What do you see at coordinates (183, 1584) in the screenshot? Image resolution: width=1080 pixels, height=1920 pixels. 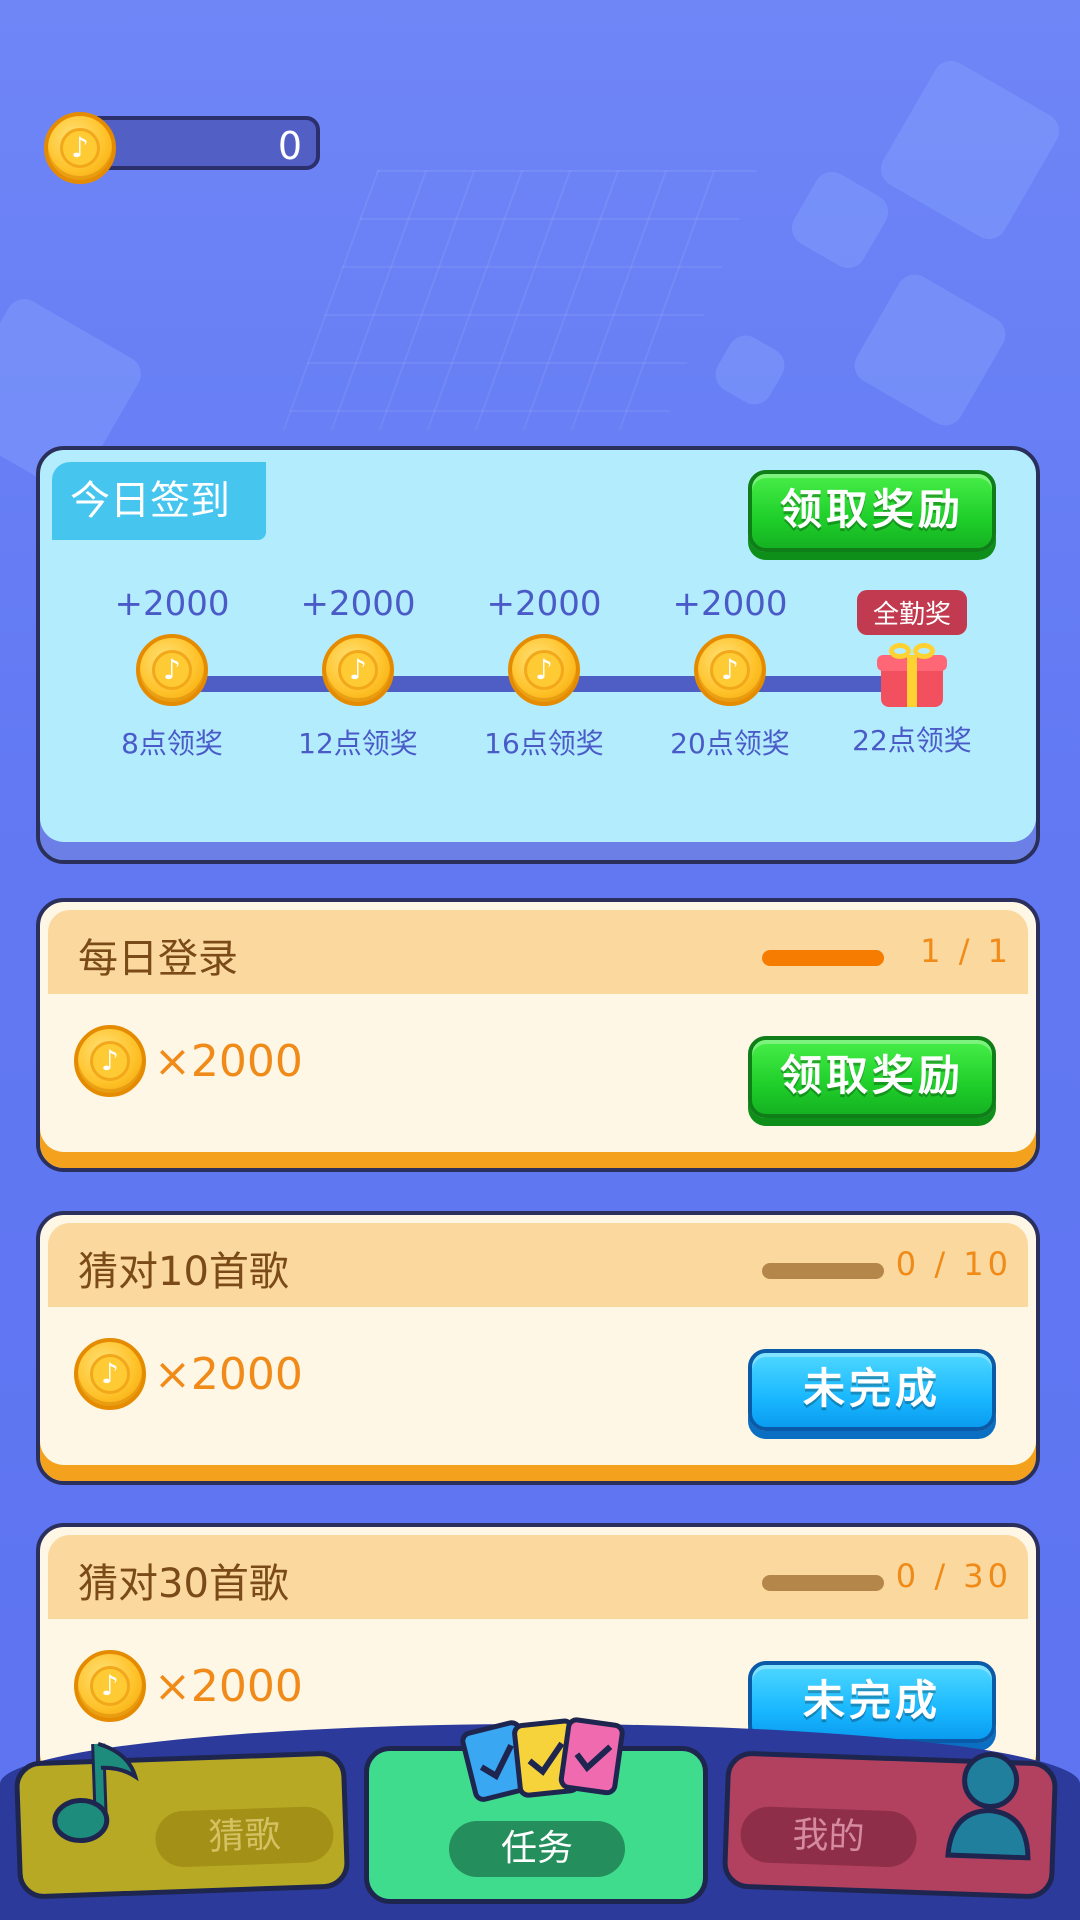 I see `task-title: 猜对30首歌` at bounding box center [183, 1584].